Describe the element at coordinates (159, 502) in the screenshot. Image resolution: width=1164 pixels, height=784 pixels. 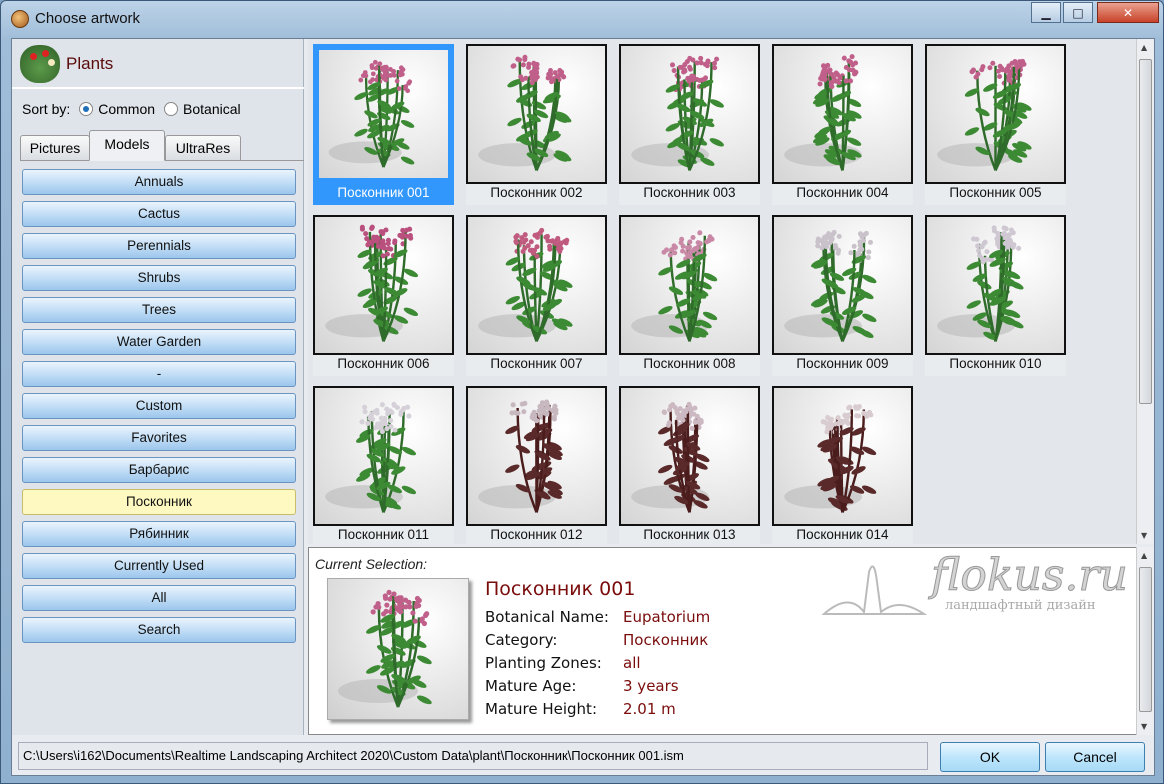
I see `category-button: Посконник` at that location.